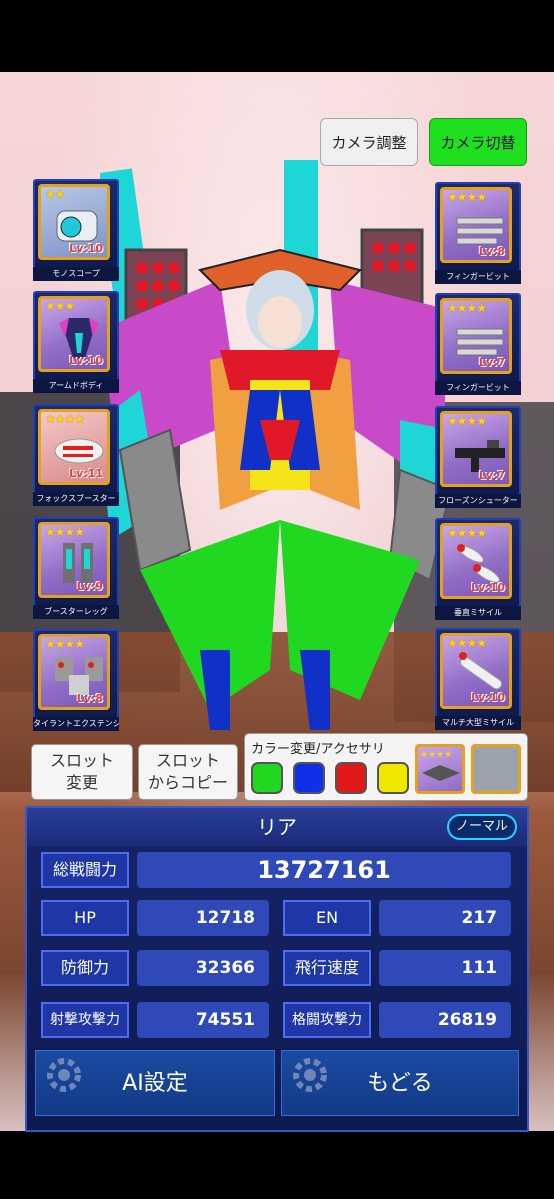  What do you see at coordinates (478, 569) in the screenshot?
I see `part-slot-right-4: ★★★★ Lv:10 垂直ミサイル` at bounding box center [478, 569].